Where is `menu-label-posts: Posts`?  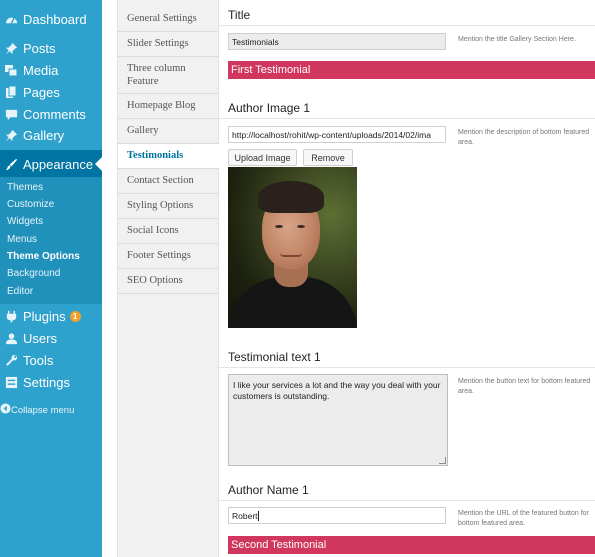
menu-label-posts: Posts is located at coordinates (39, 48).